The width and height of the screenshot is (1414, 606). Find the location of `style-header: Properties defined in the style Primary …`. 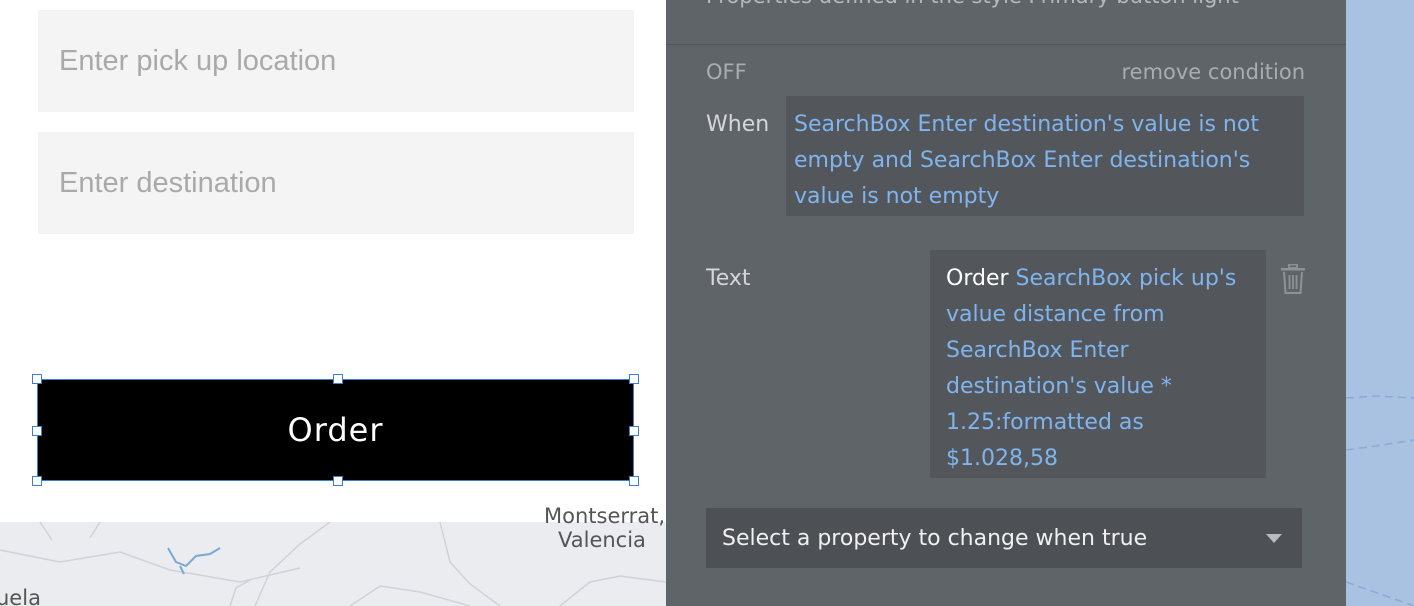

style-header: Properties defined in the style Primary … is located at coordinates (1006, 22).